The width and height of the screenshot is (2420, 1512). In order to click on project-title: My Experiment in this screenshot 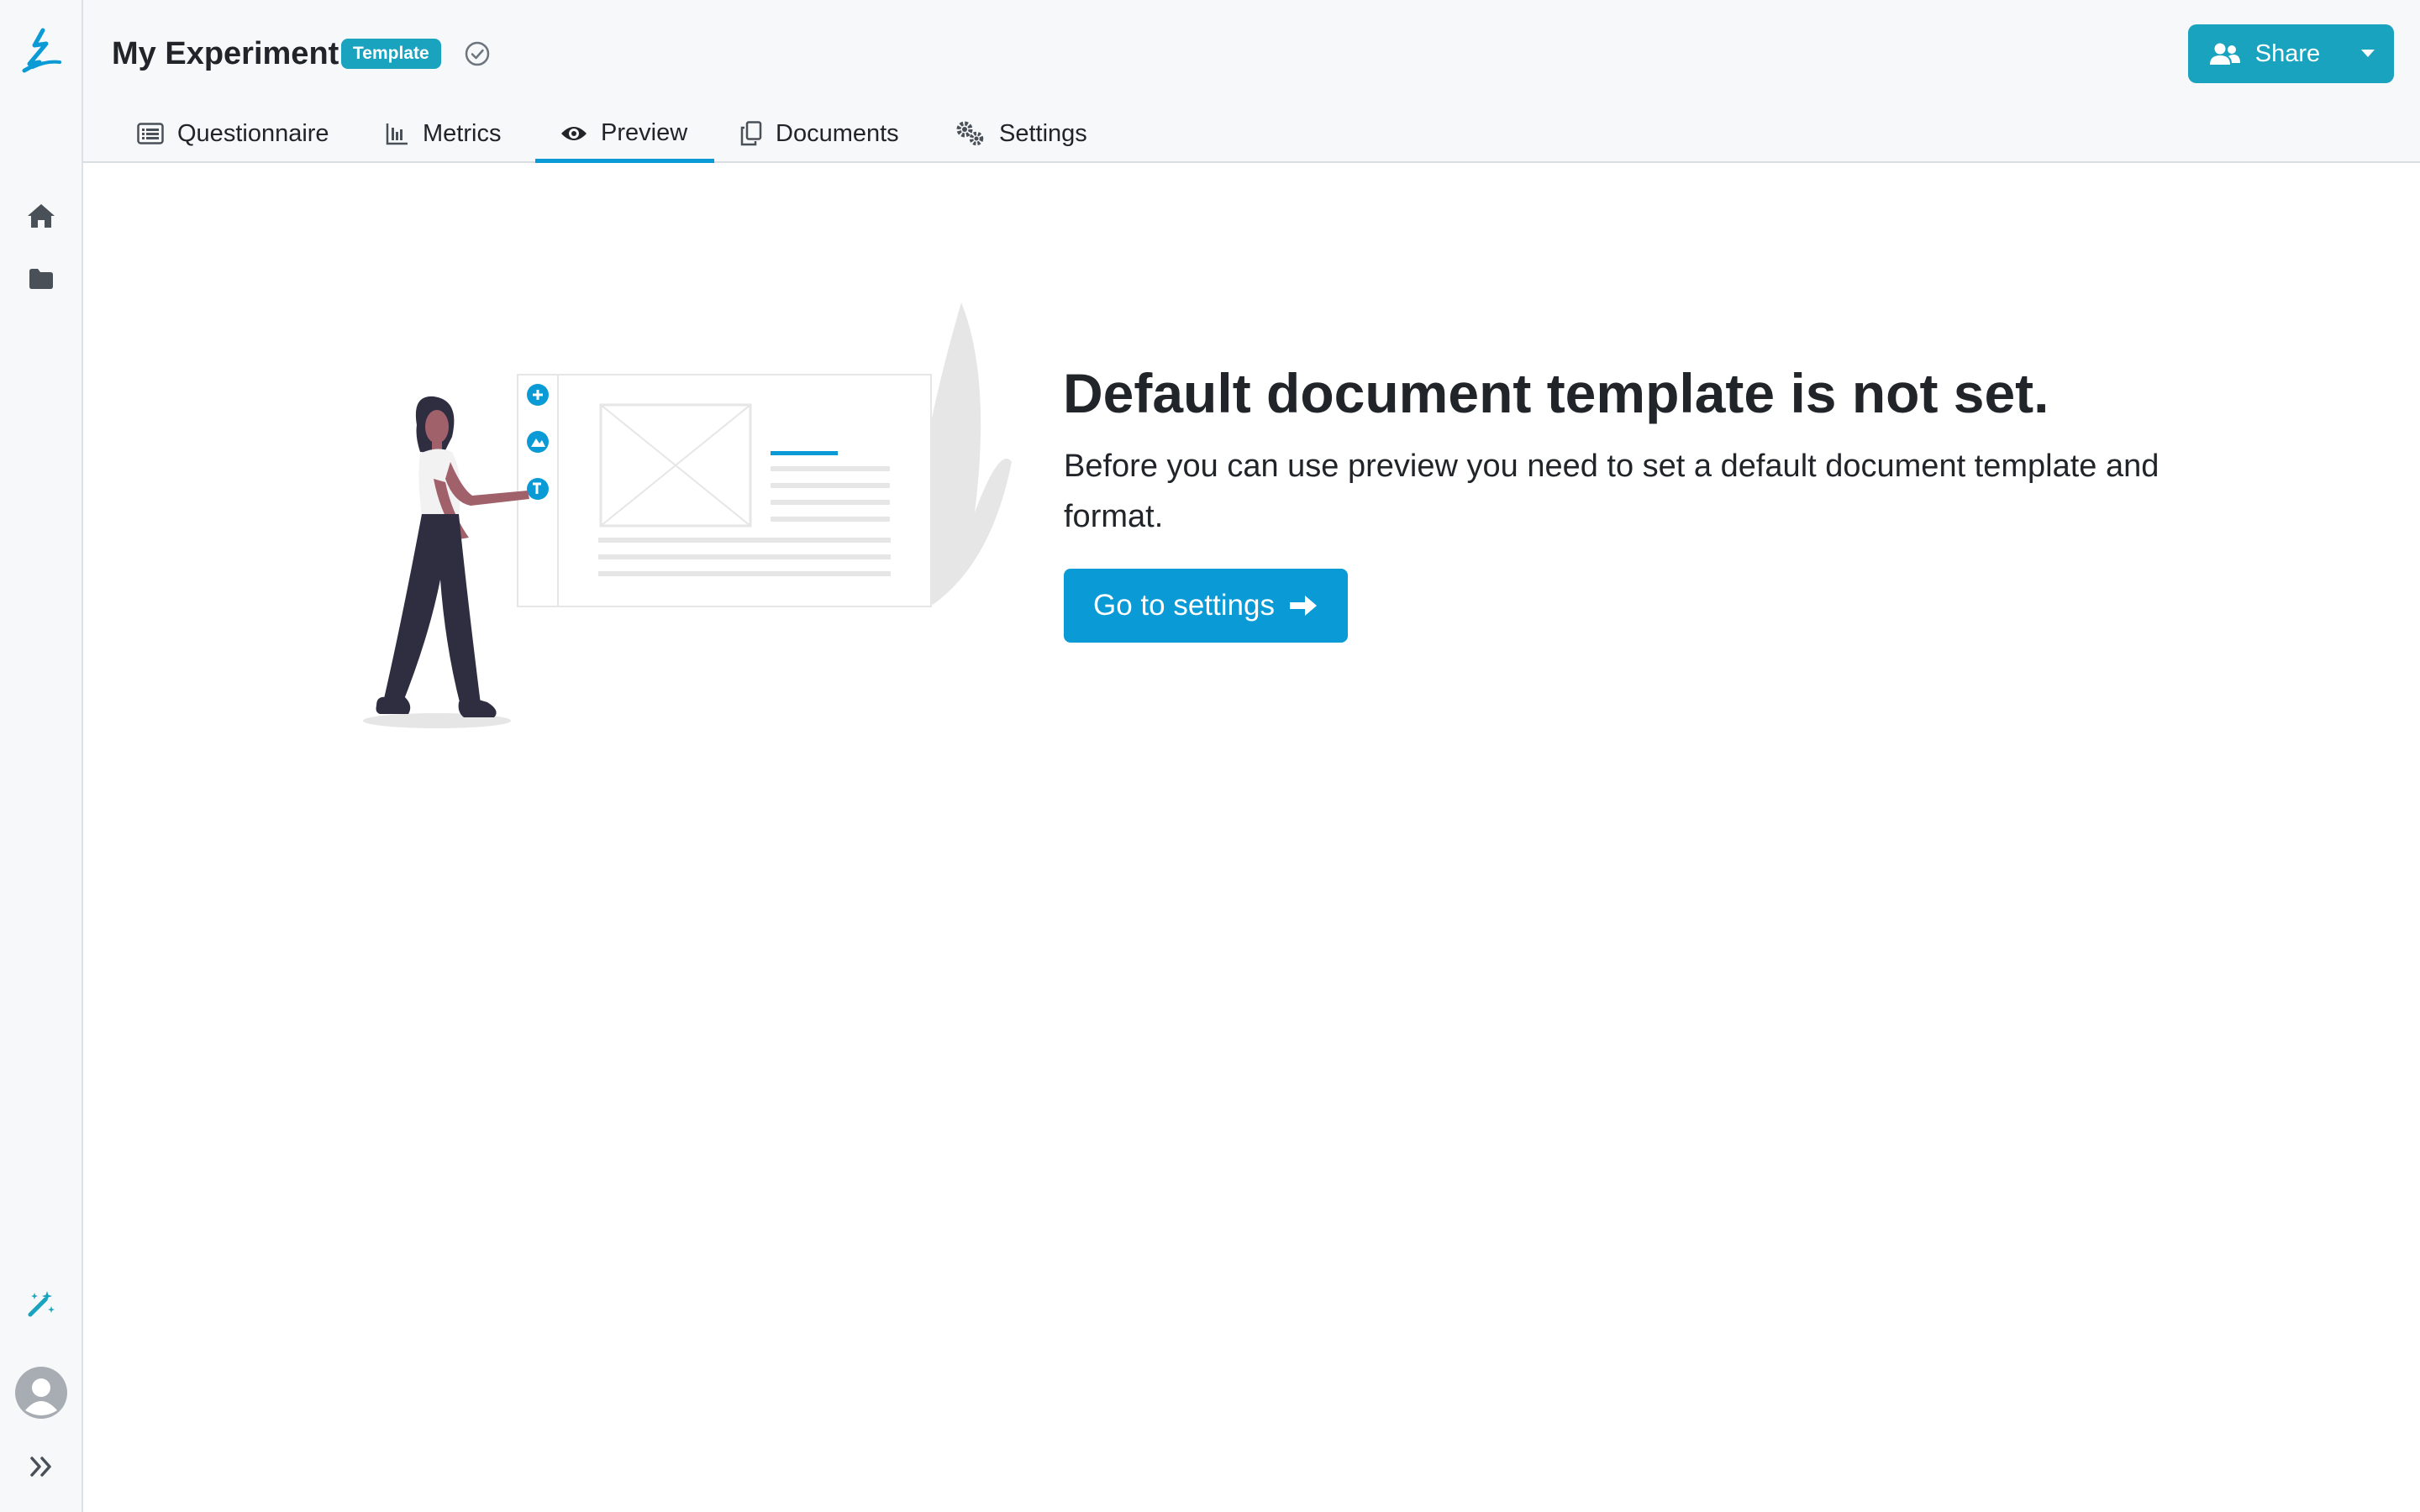, I will do `click(225, 53)`.